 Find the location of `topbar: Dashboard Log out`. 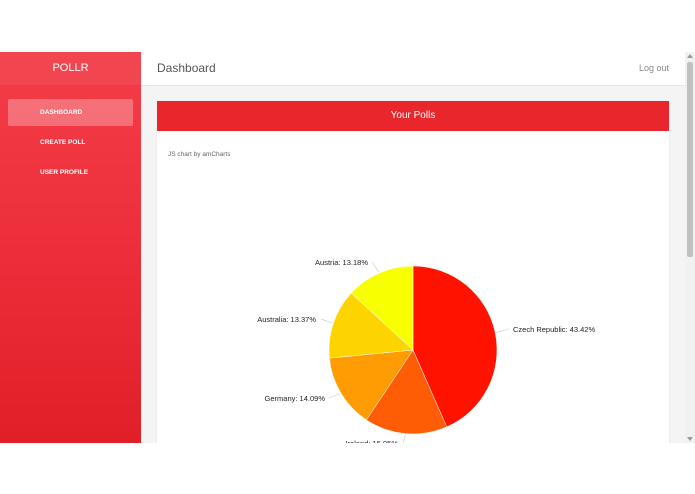

topbar: Dashboard Log out is located at coordinates (413, 69).